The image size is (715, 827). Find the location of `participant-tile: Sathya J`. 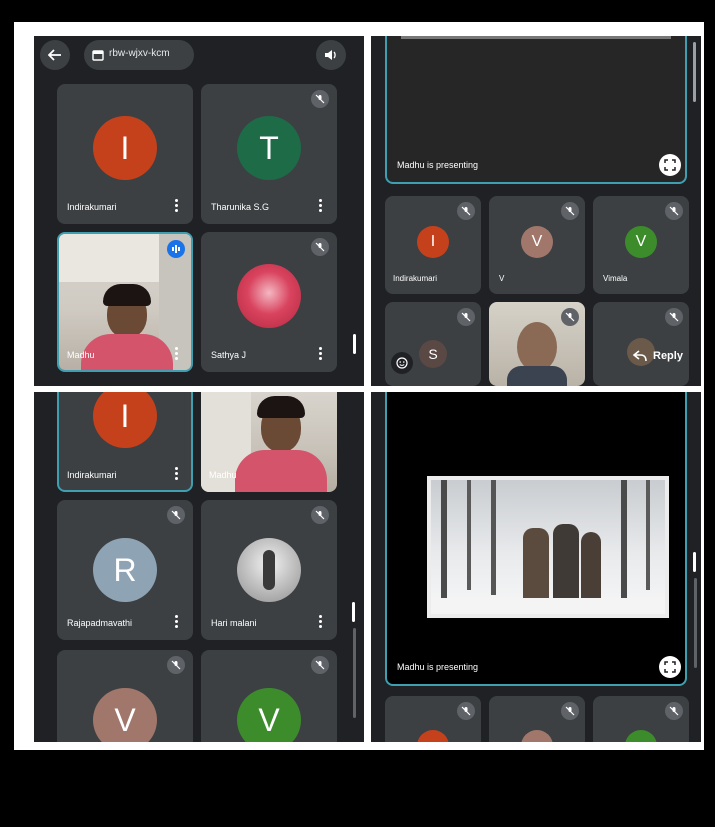

participant-tile: Sathya J is located at coordinates (269, 302).